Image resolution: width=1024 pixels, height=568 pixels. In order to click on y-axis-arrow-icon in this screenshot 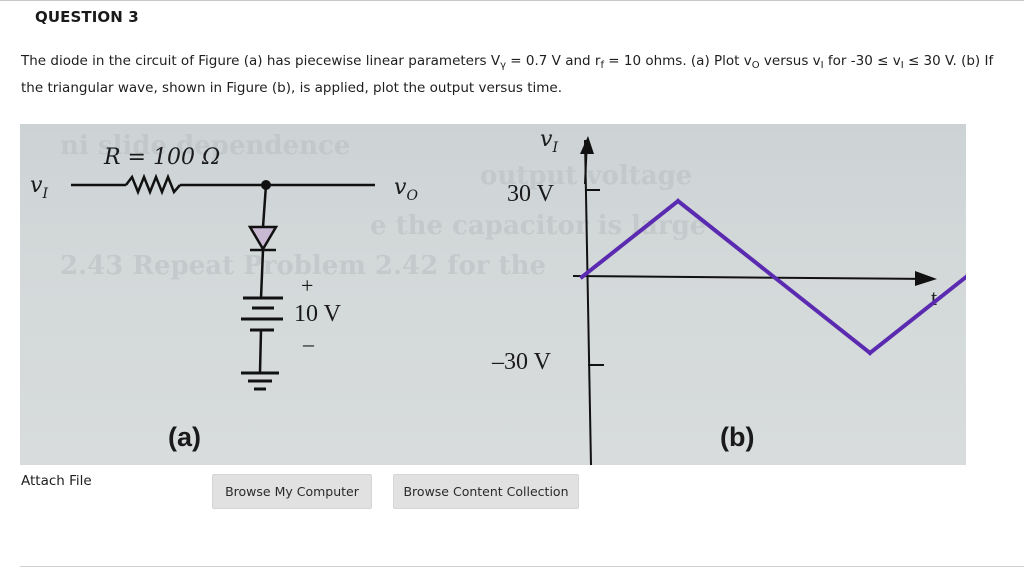, I will do `click(587, 145)`.